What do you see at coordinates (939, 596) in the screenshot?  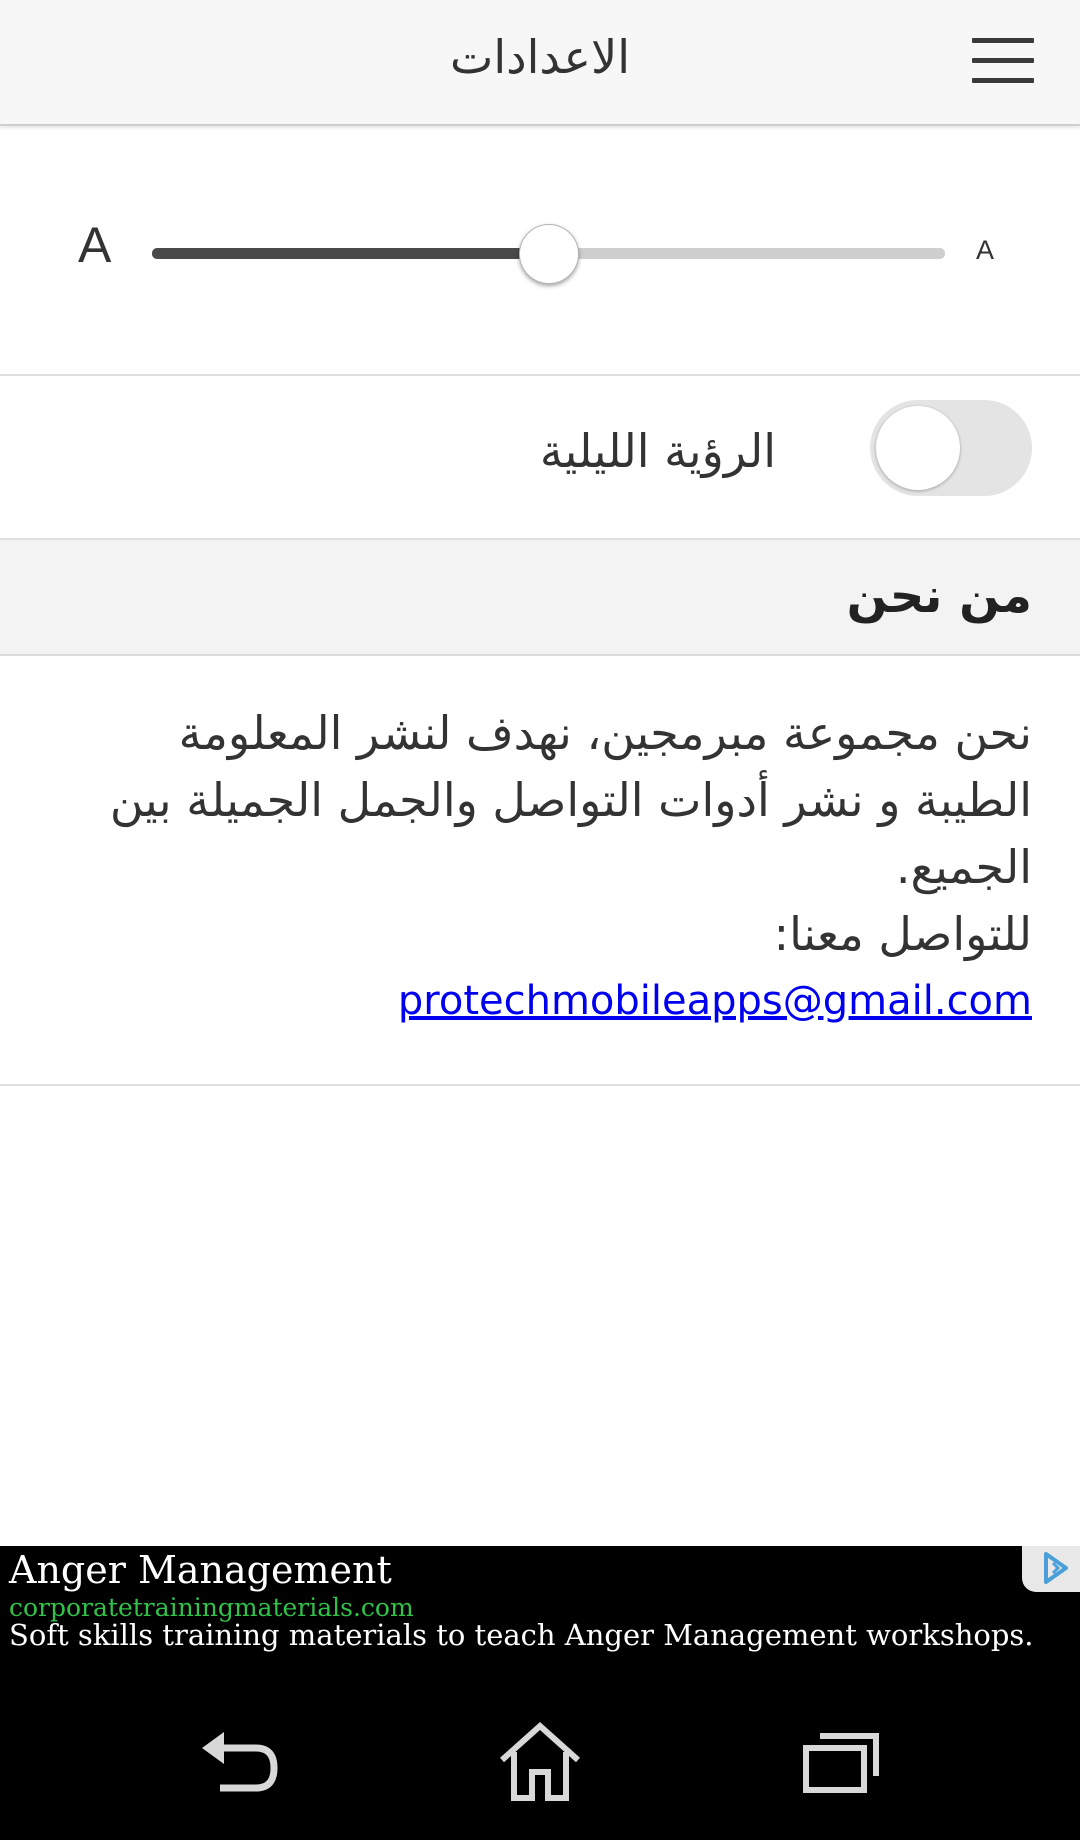 I see `about-section-title: من نحن` at bounding box center [939, 596].